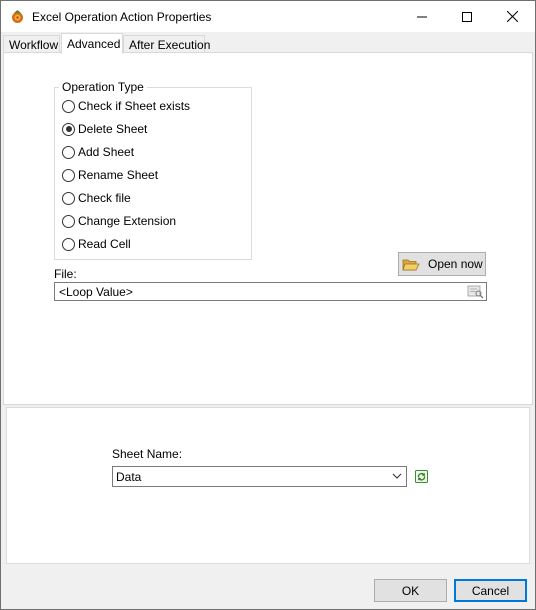 The image size is (536, 610). I want to click on radio-button-selected, so click(68, 129).